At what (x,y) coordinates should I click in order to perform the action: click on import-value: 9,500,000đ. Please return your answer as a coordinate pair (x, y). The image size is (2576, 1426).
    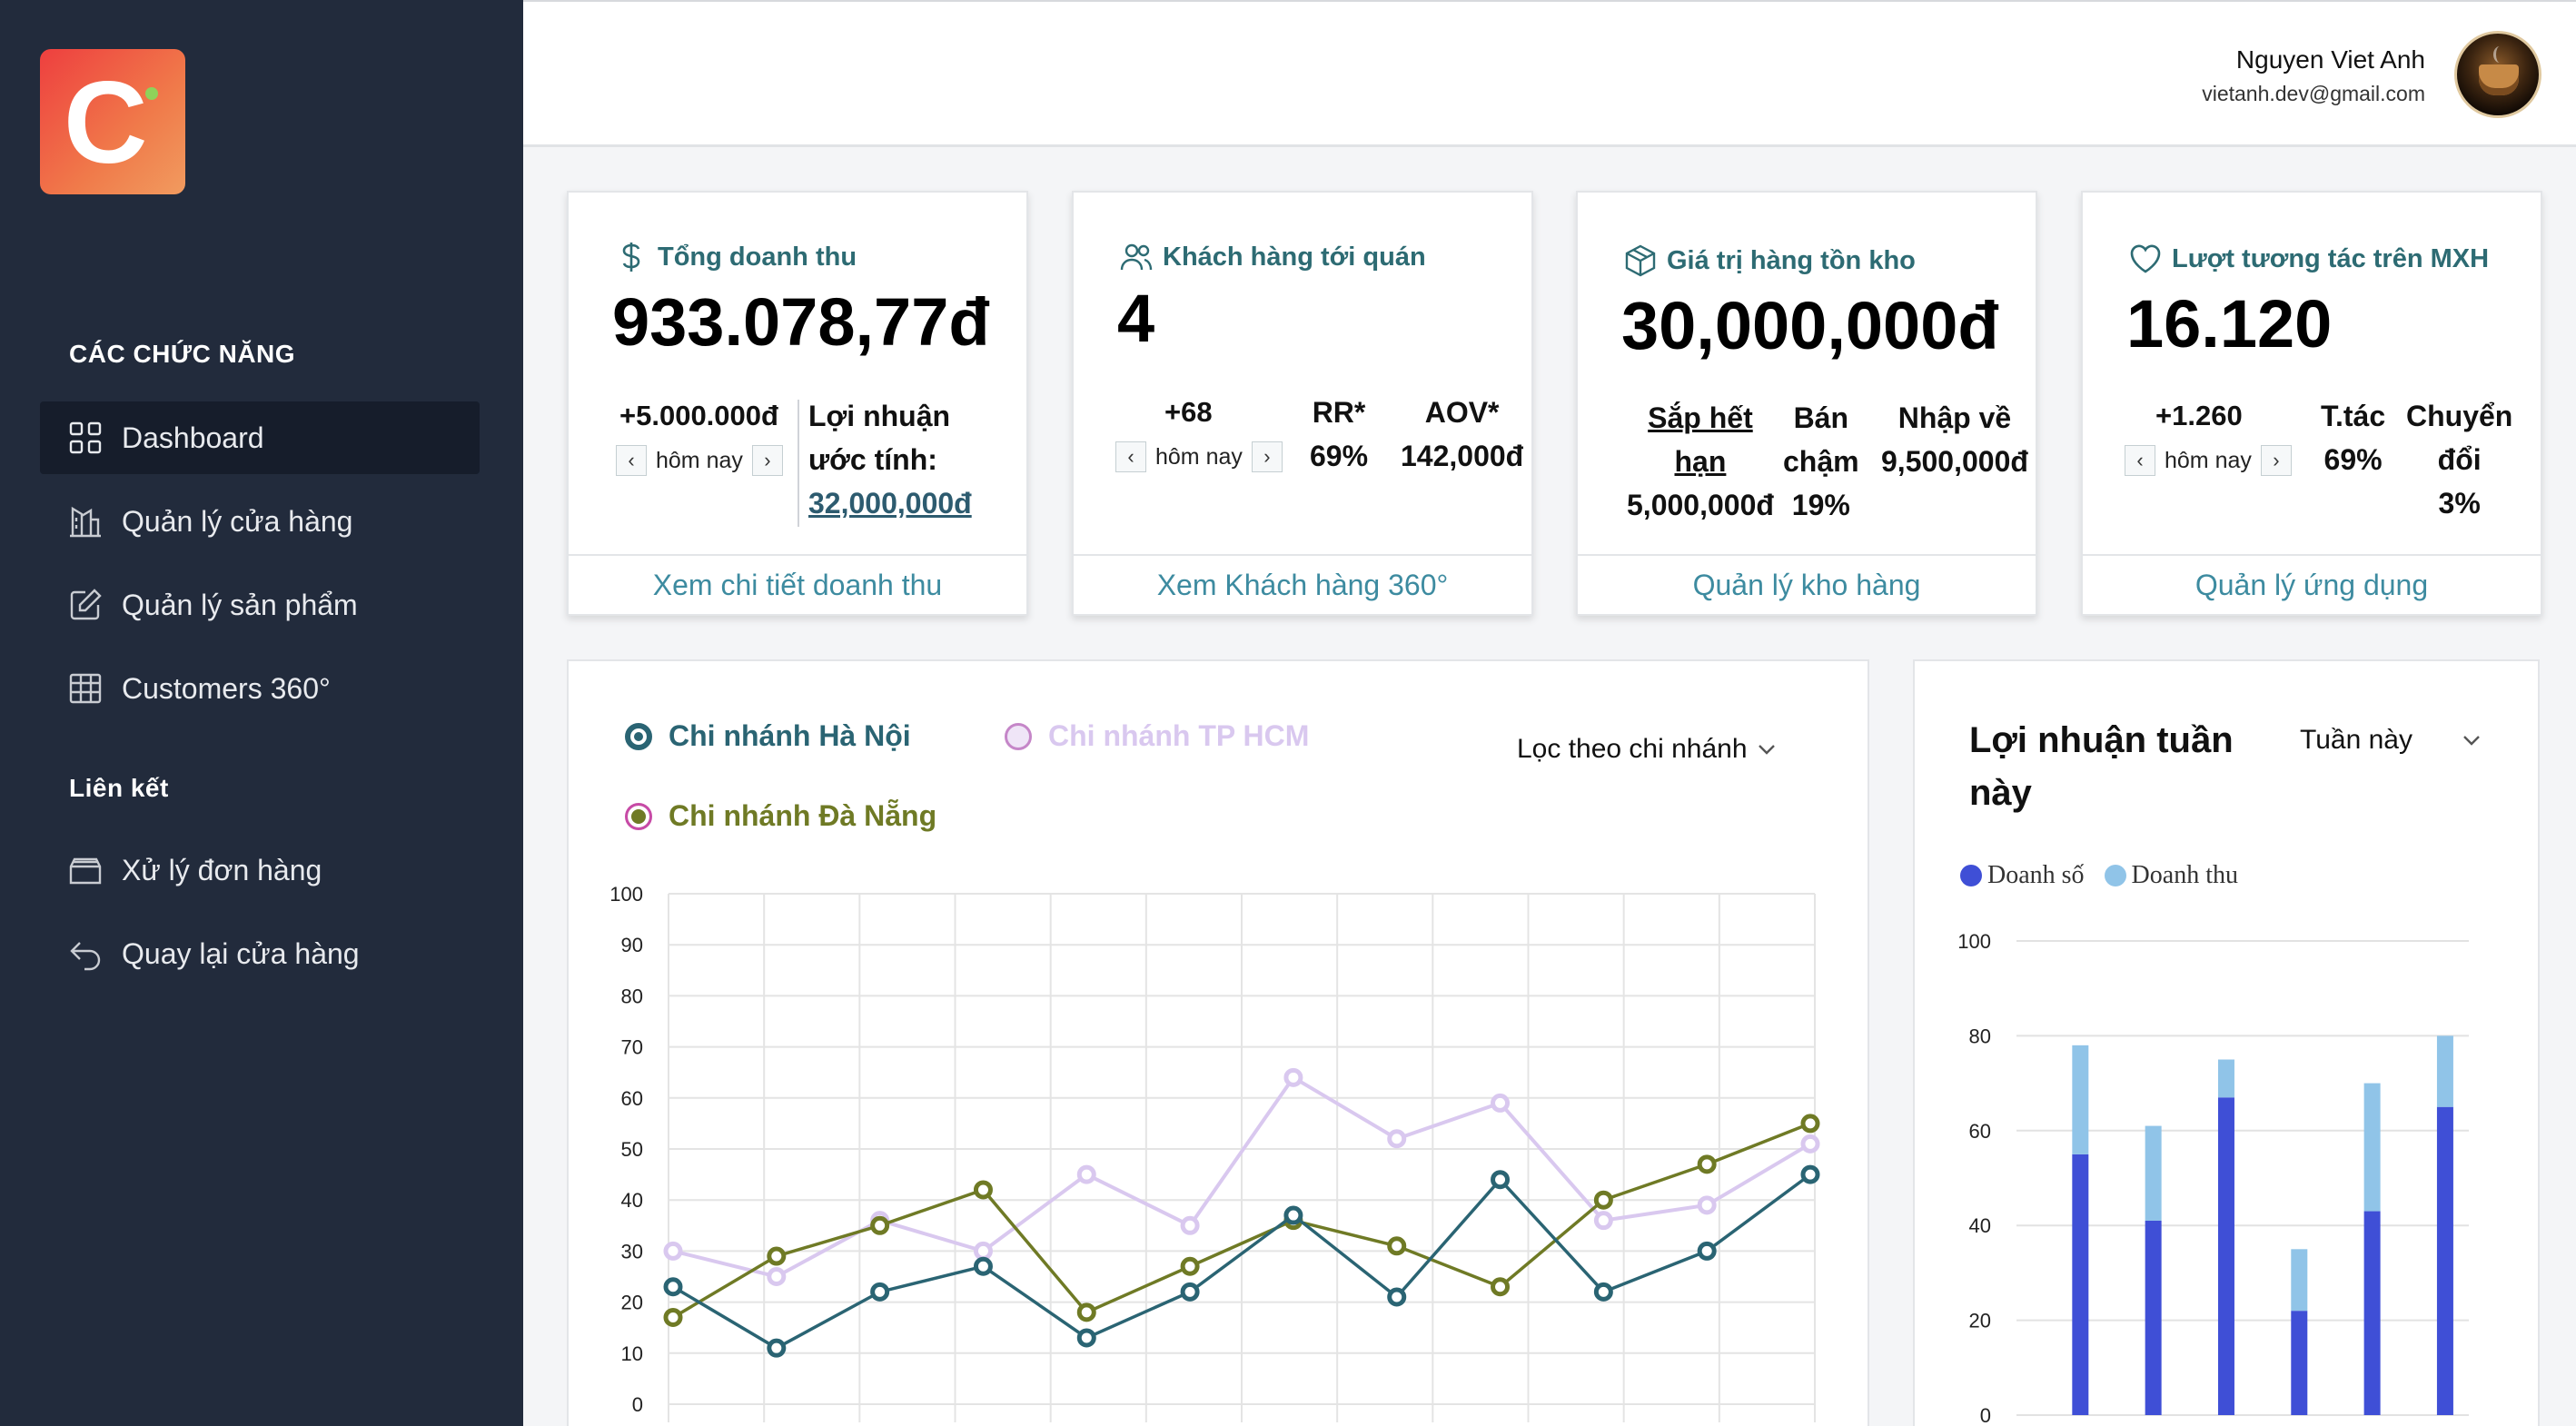
    Looking at the image, I should click on (1954, 461).